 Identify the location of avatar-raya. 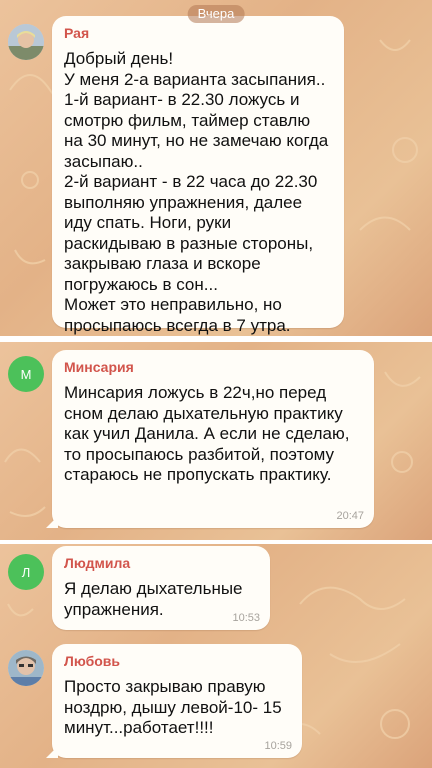
(26, 42).